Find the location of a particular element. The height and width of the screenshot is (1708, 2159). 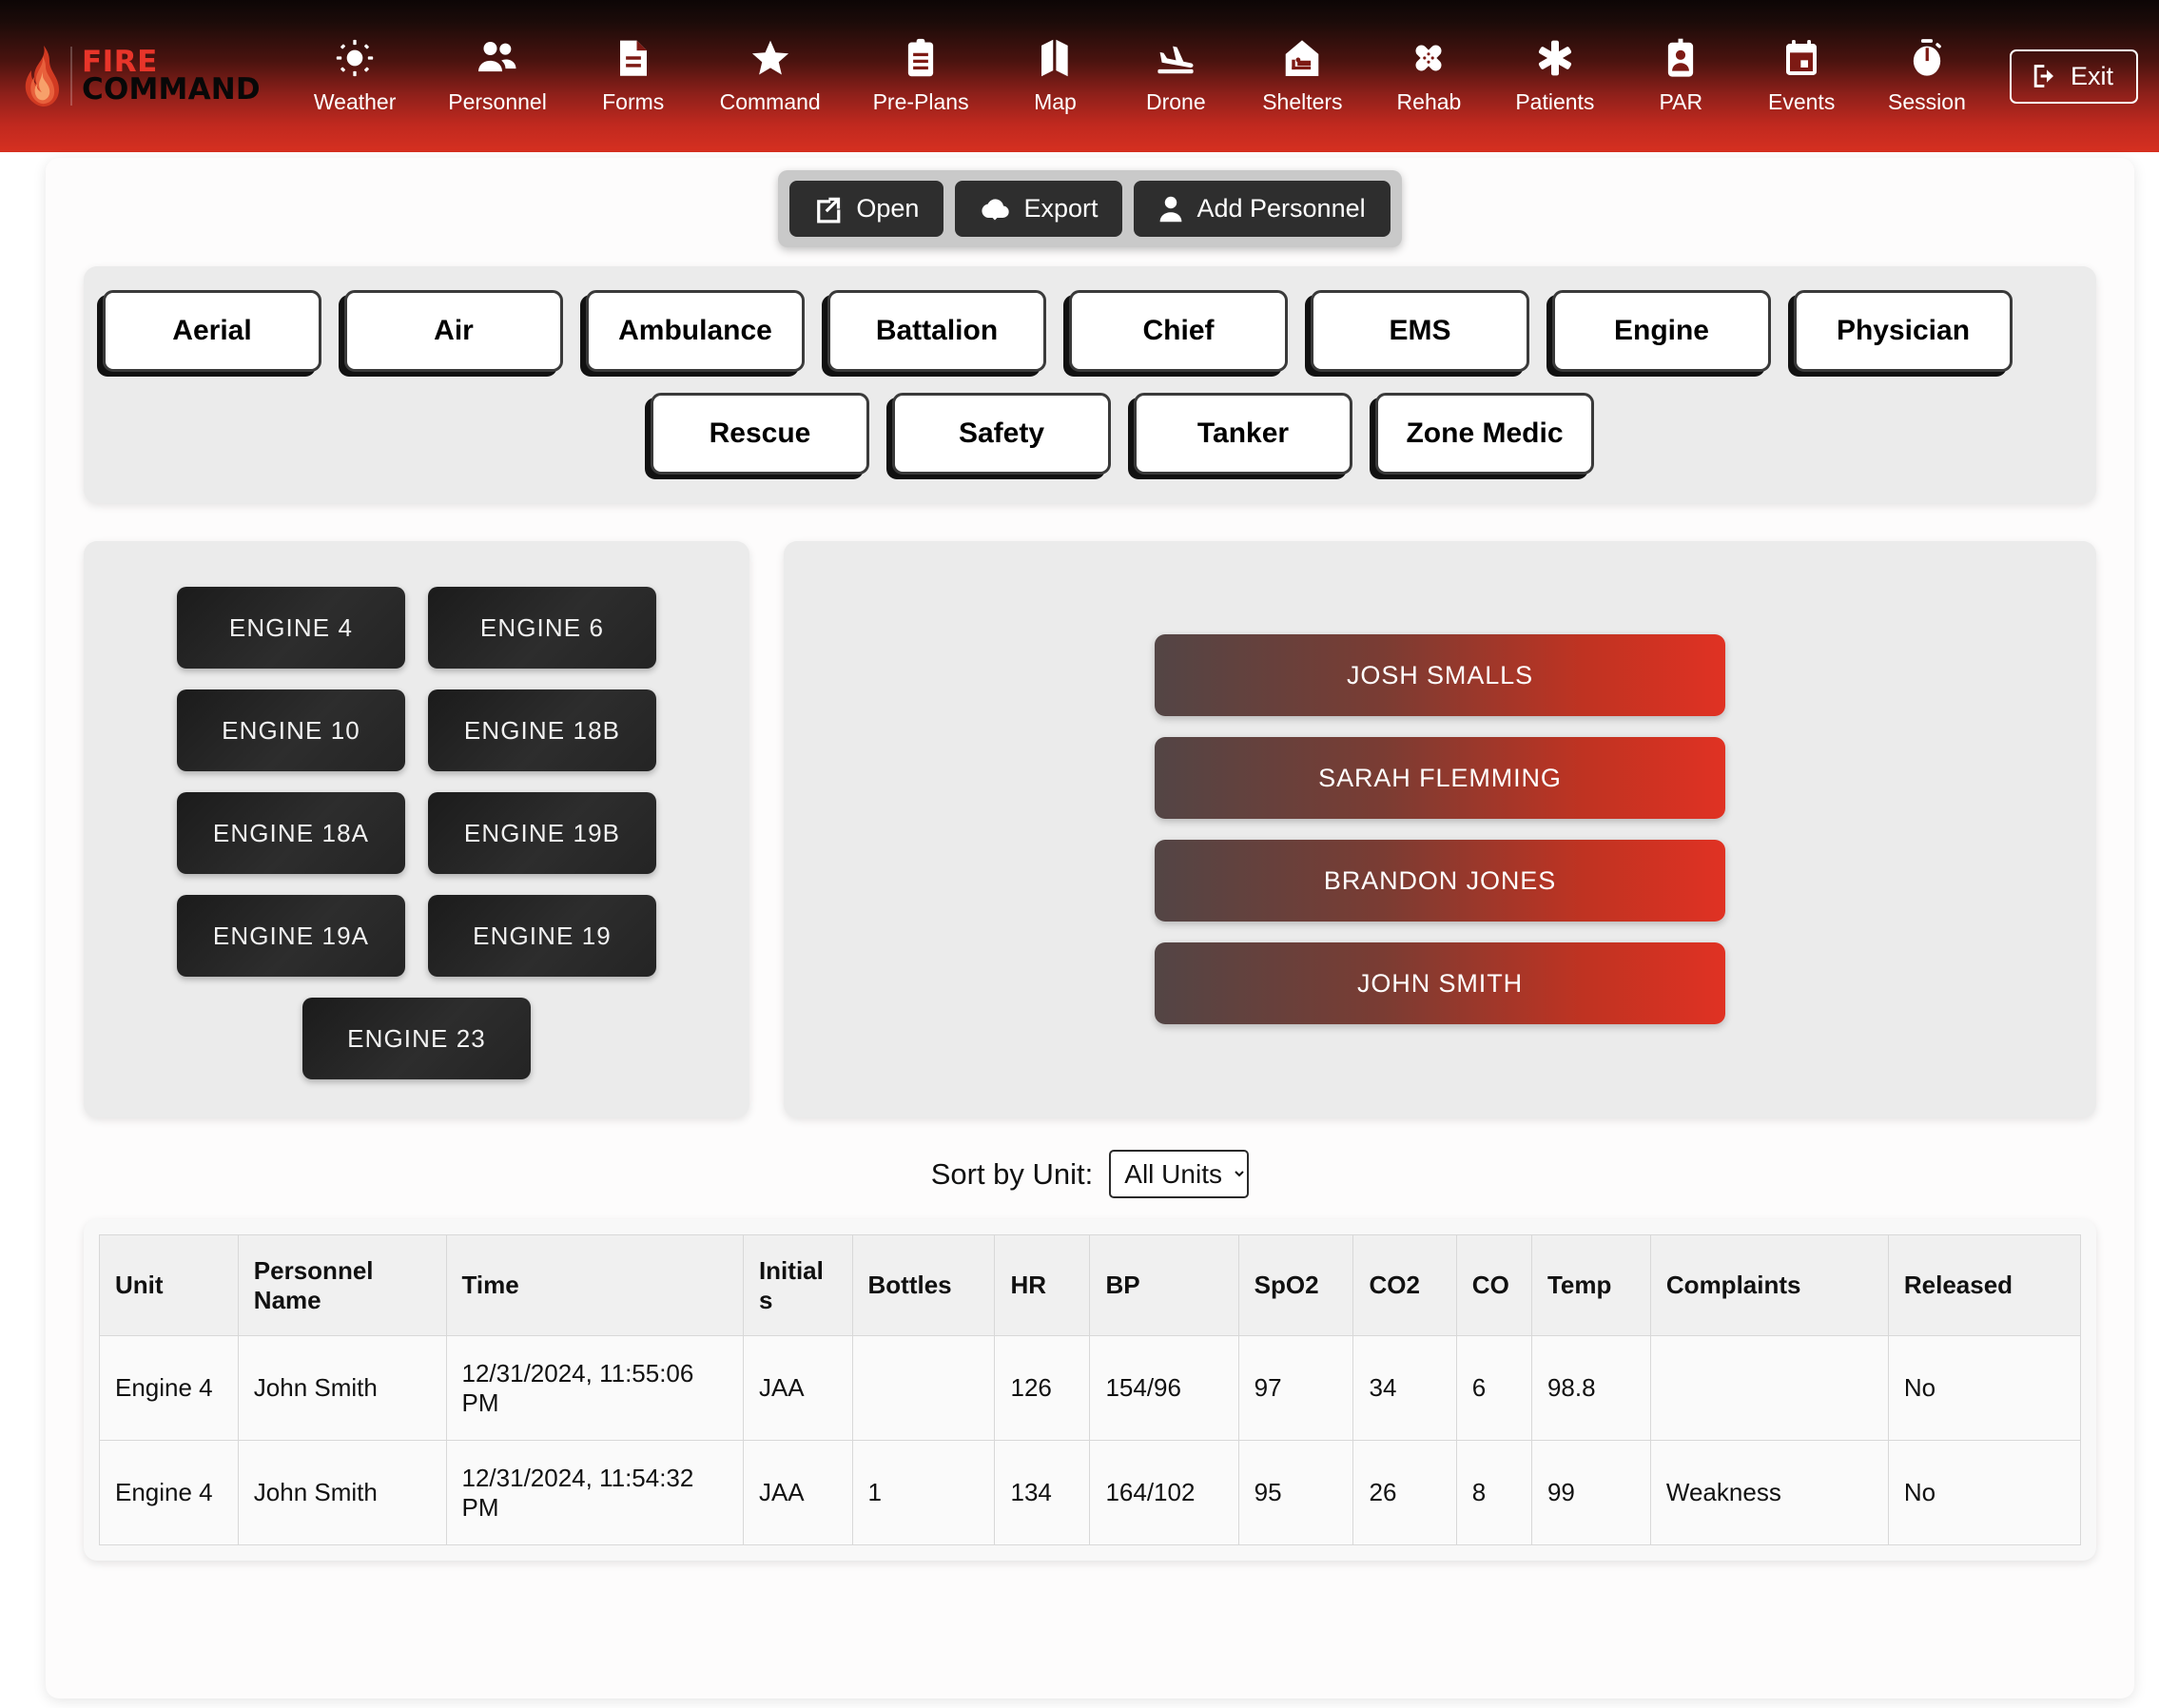

cell-temp: 98.8 is located at coordinates (1590, 1388).